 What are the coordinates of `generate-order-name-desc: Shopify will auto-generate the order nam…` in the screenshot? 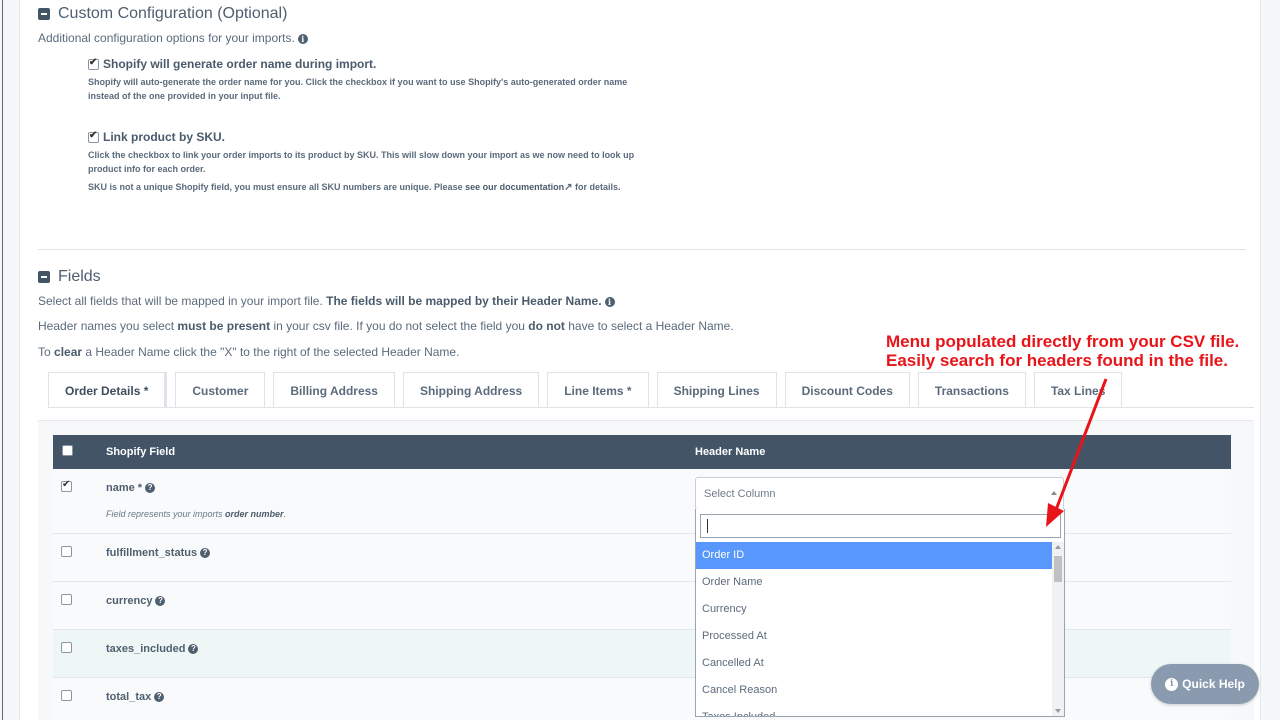 It's located at (358, 89).